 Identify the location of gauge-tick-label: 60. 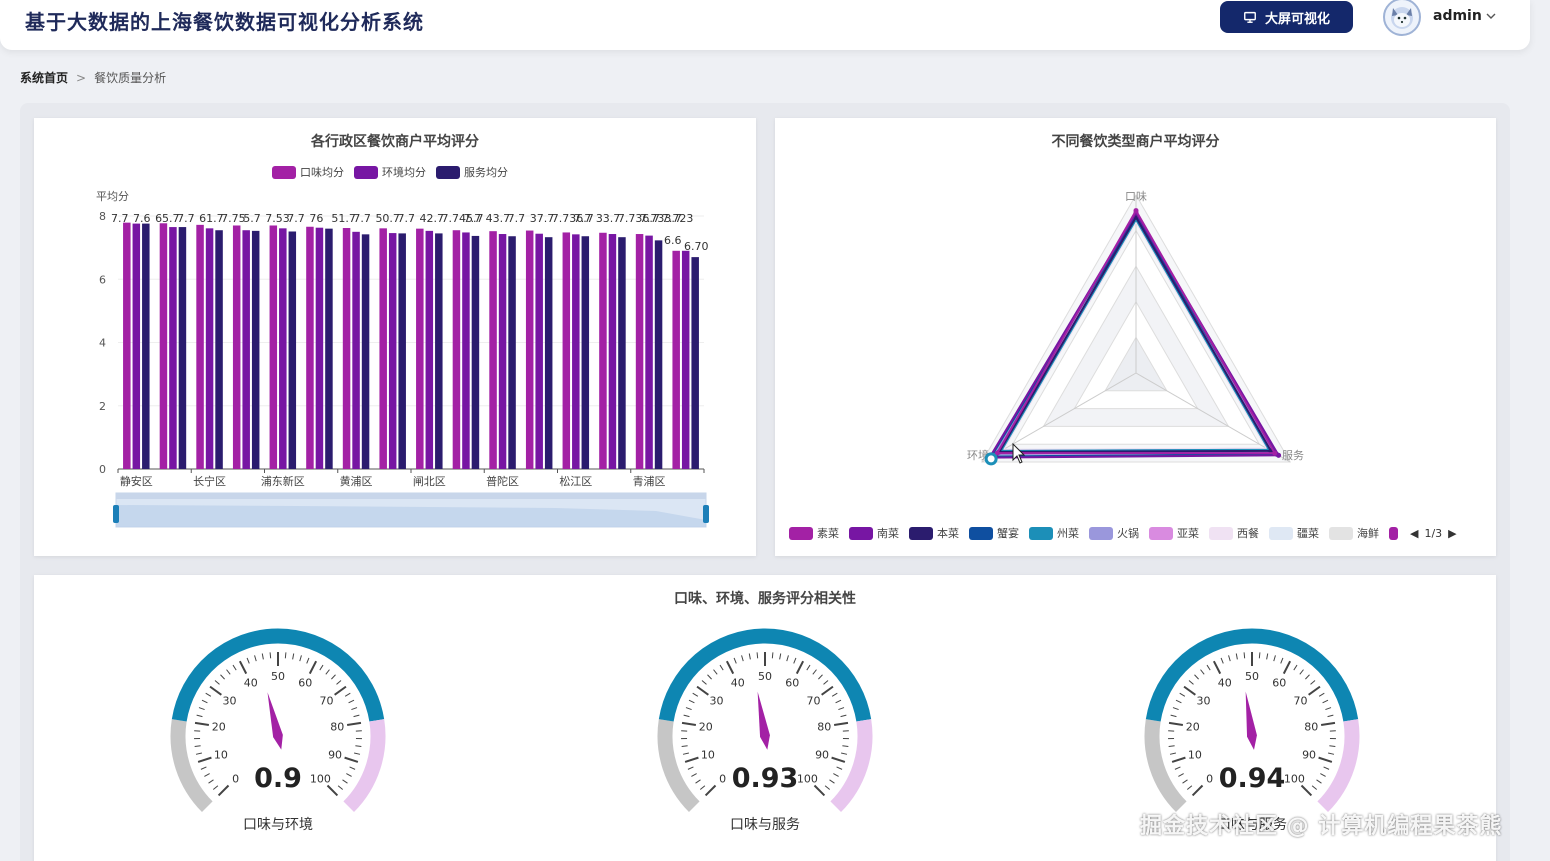
(792, 683).